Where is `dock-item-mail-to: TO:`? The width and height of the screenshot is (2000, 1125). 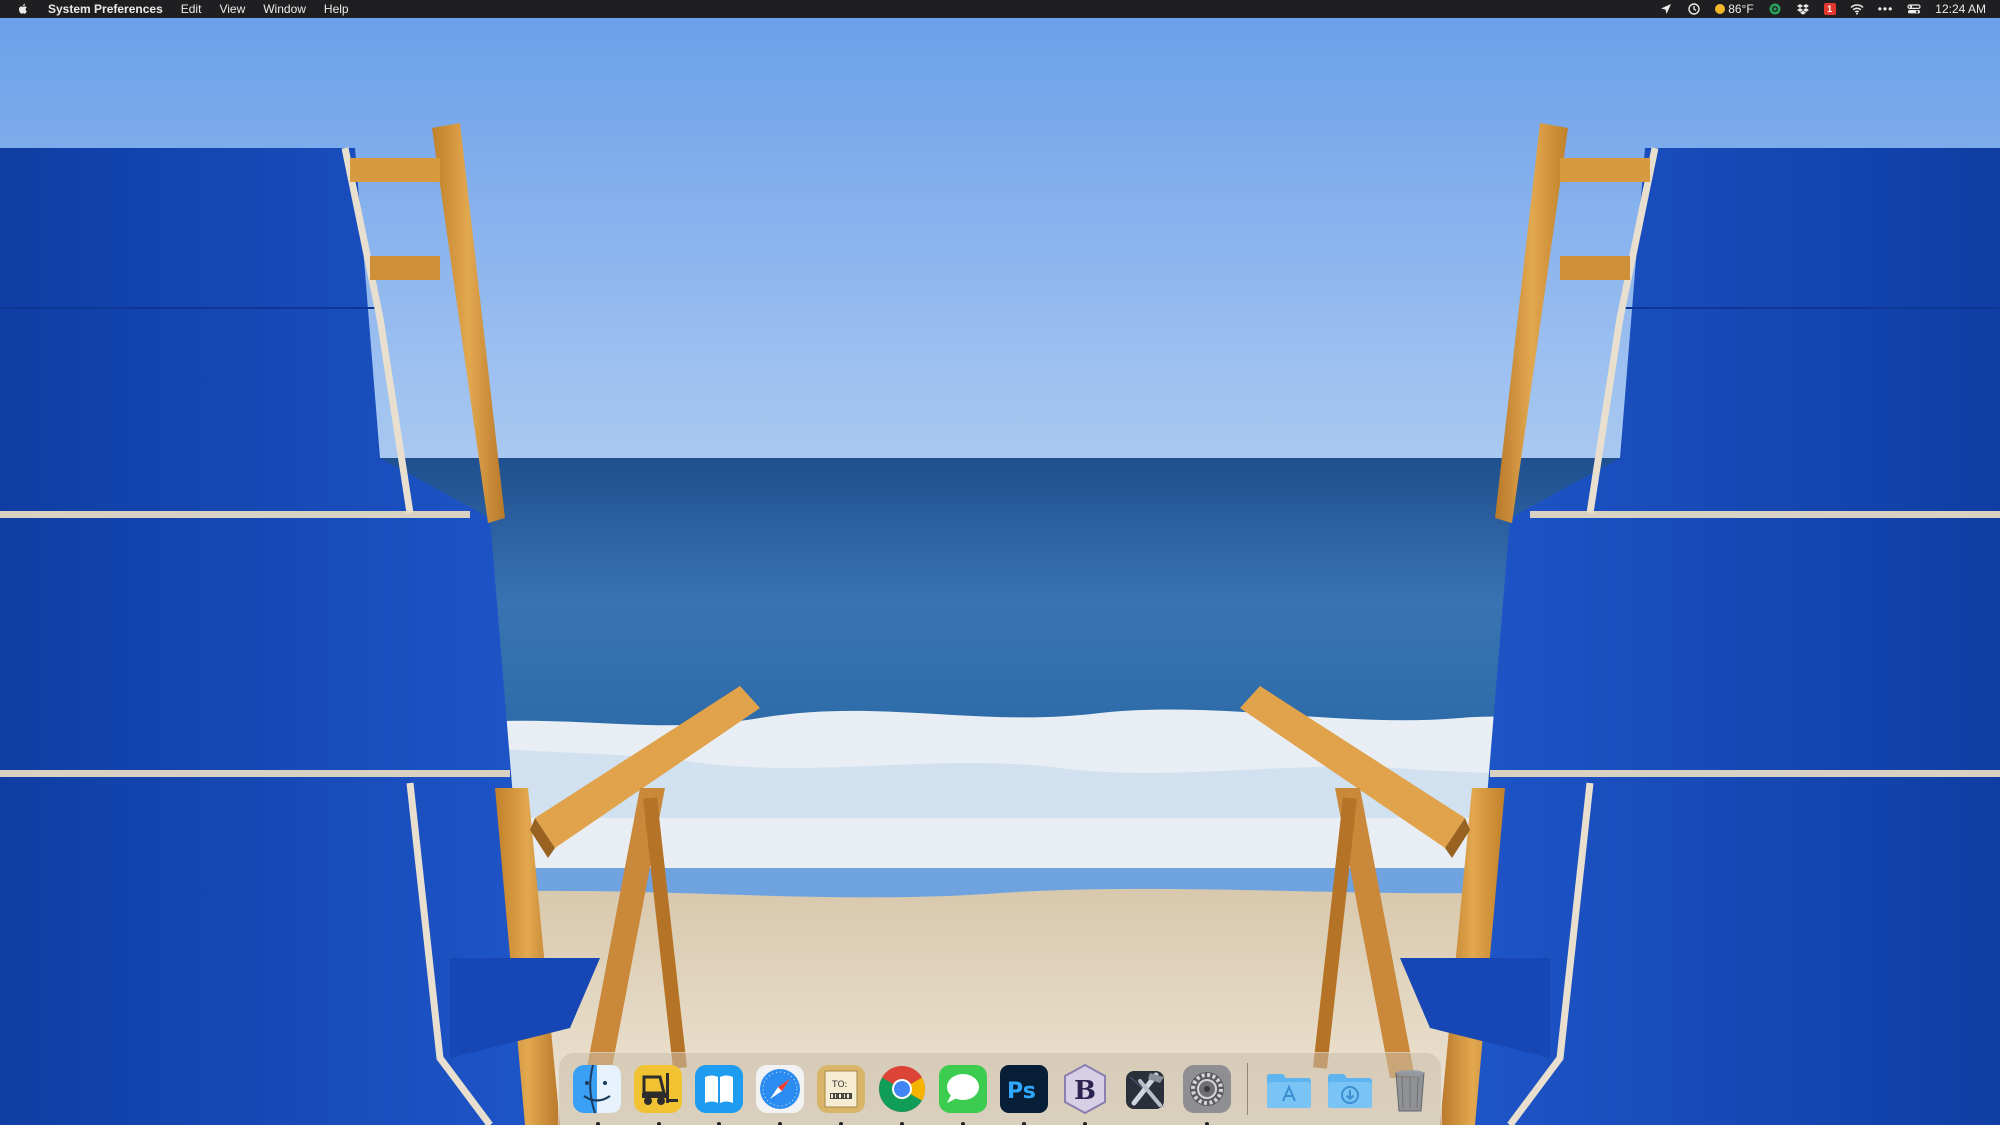
dock-item-mail-to: TO: is located at coordinates (841, 1092).